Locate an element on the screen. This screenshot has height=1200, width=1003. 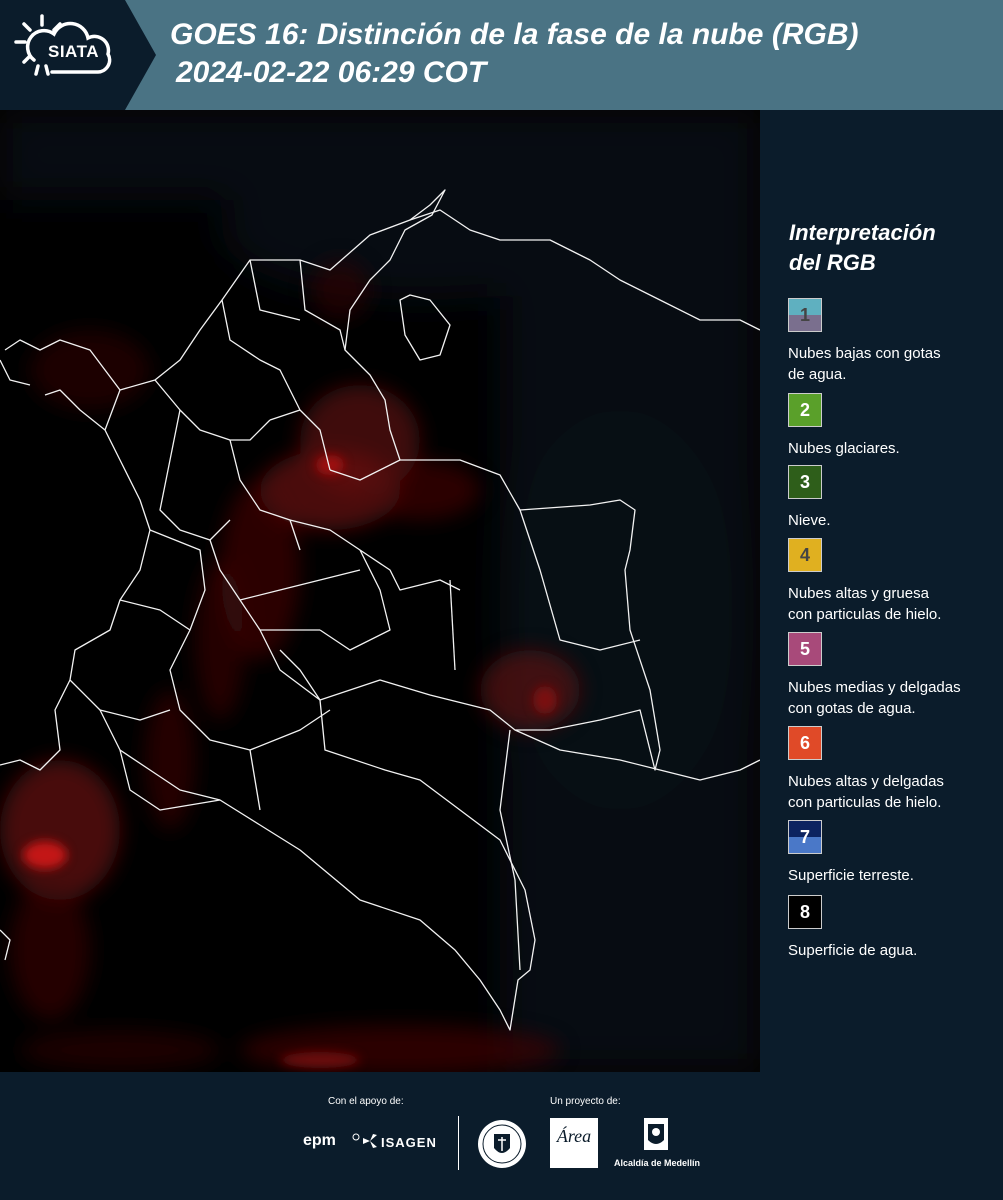
legend-swatch-8: 8 is located at coordinates (805, 912).